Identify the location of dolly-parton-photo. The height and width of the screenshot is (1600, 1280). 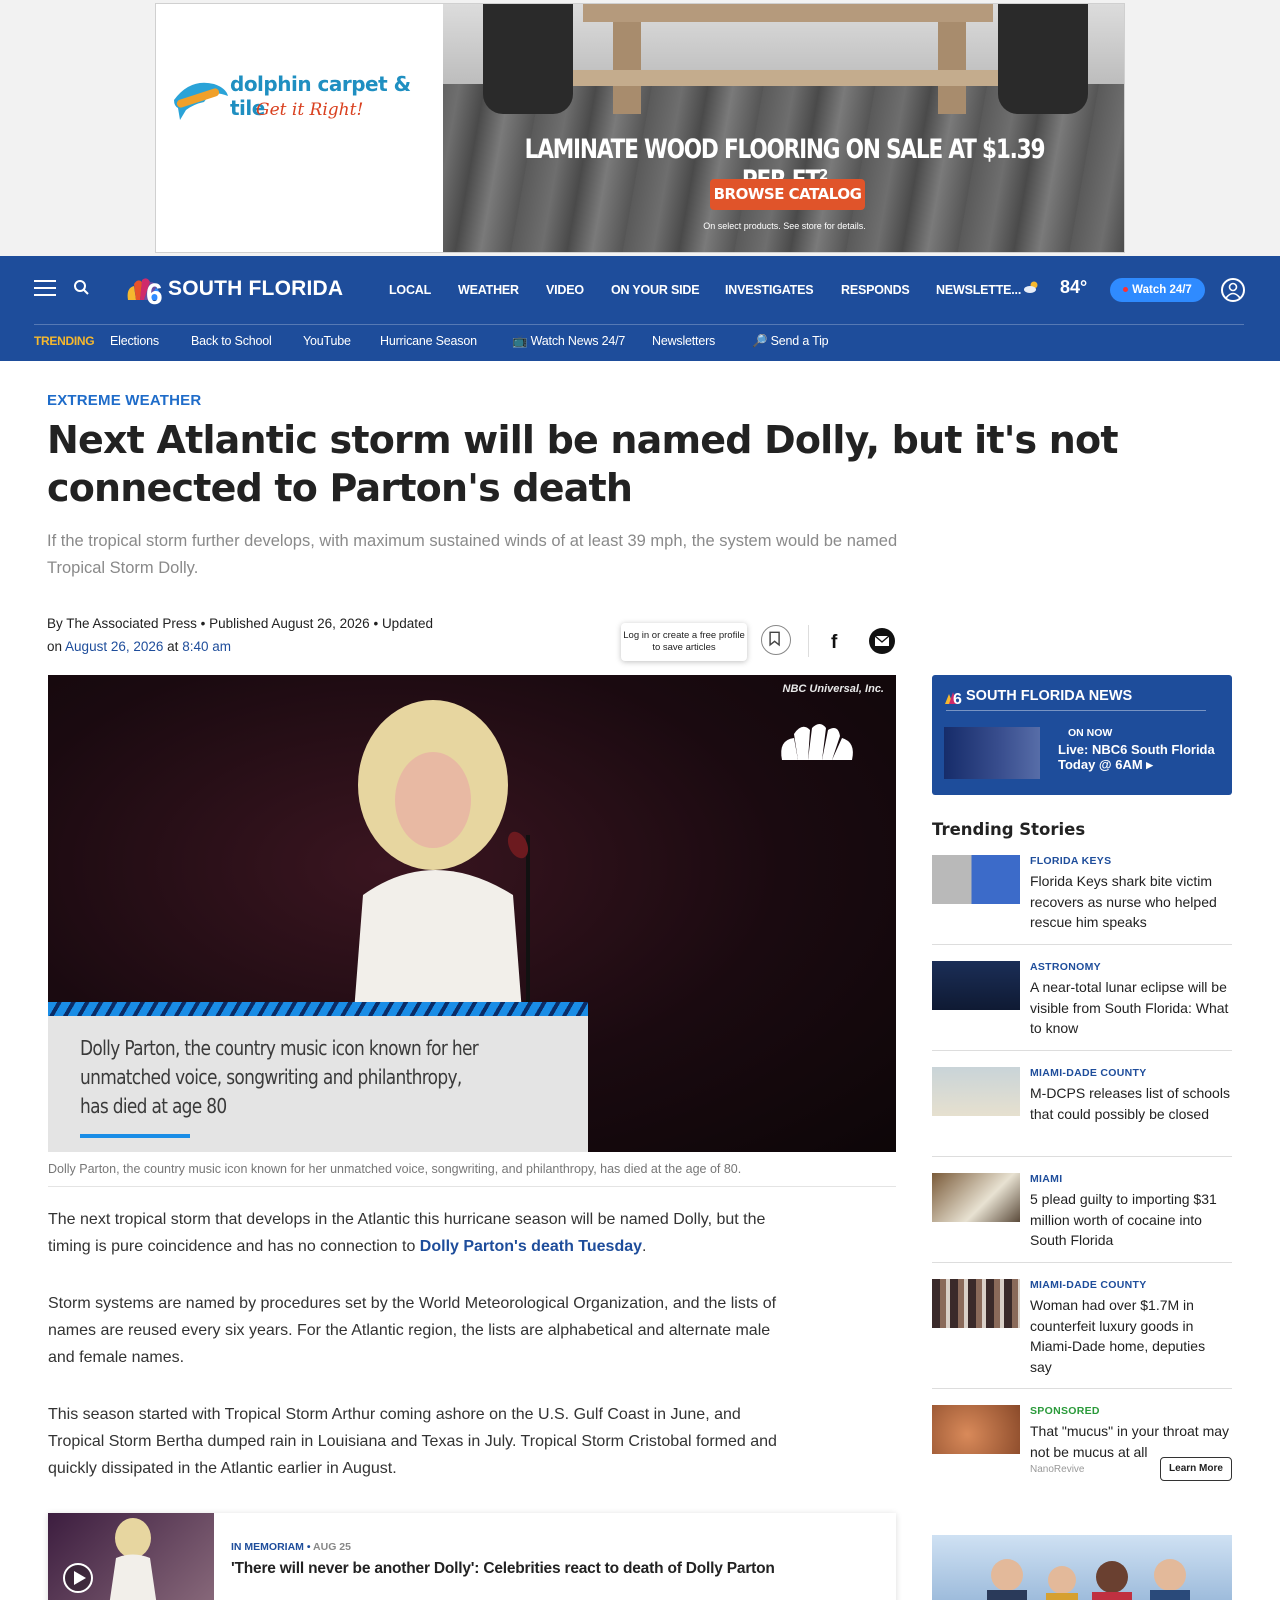
(441, 862).